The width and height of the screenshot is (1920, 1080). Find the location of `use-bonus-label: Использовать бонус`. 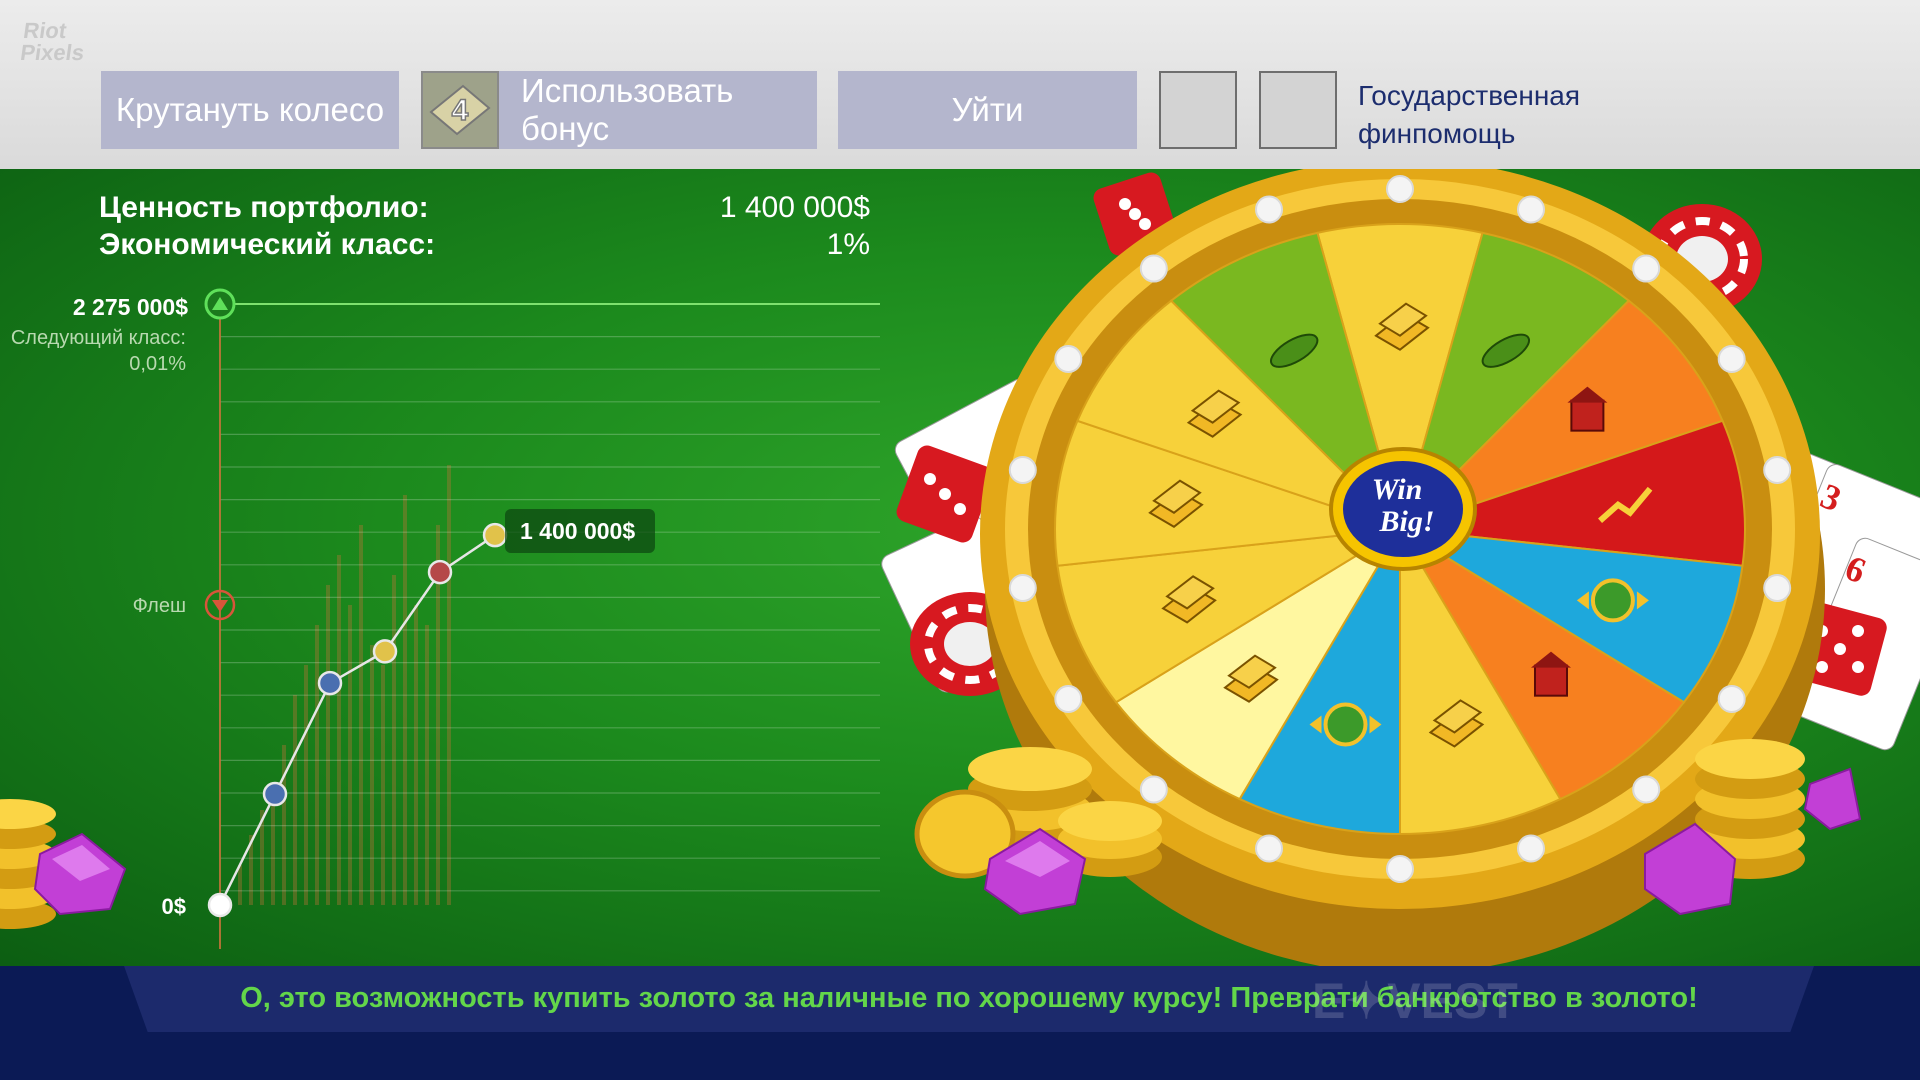

use-bonus-label: Использовать бонус is located at coordinates (627, 109).